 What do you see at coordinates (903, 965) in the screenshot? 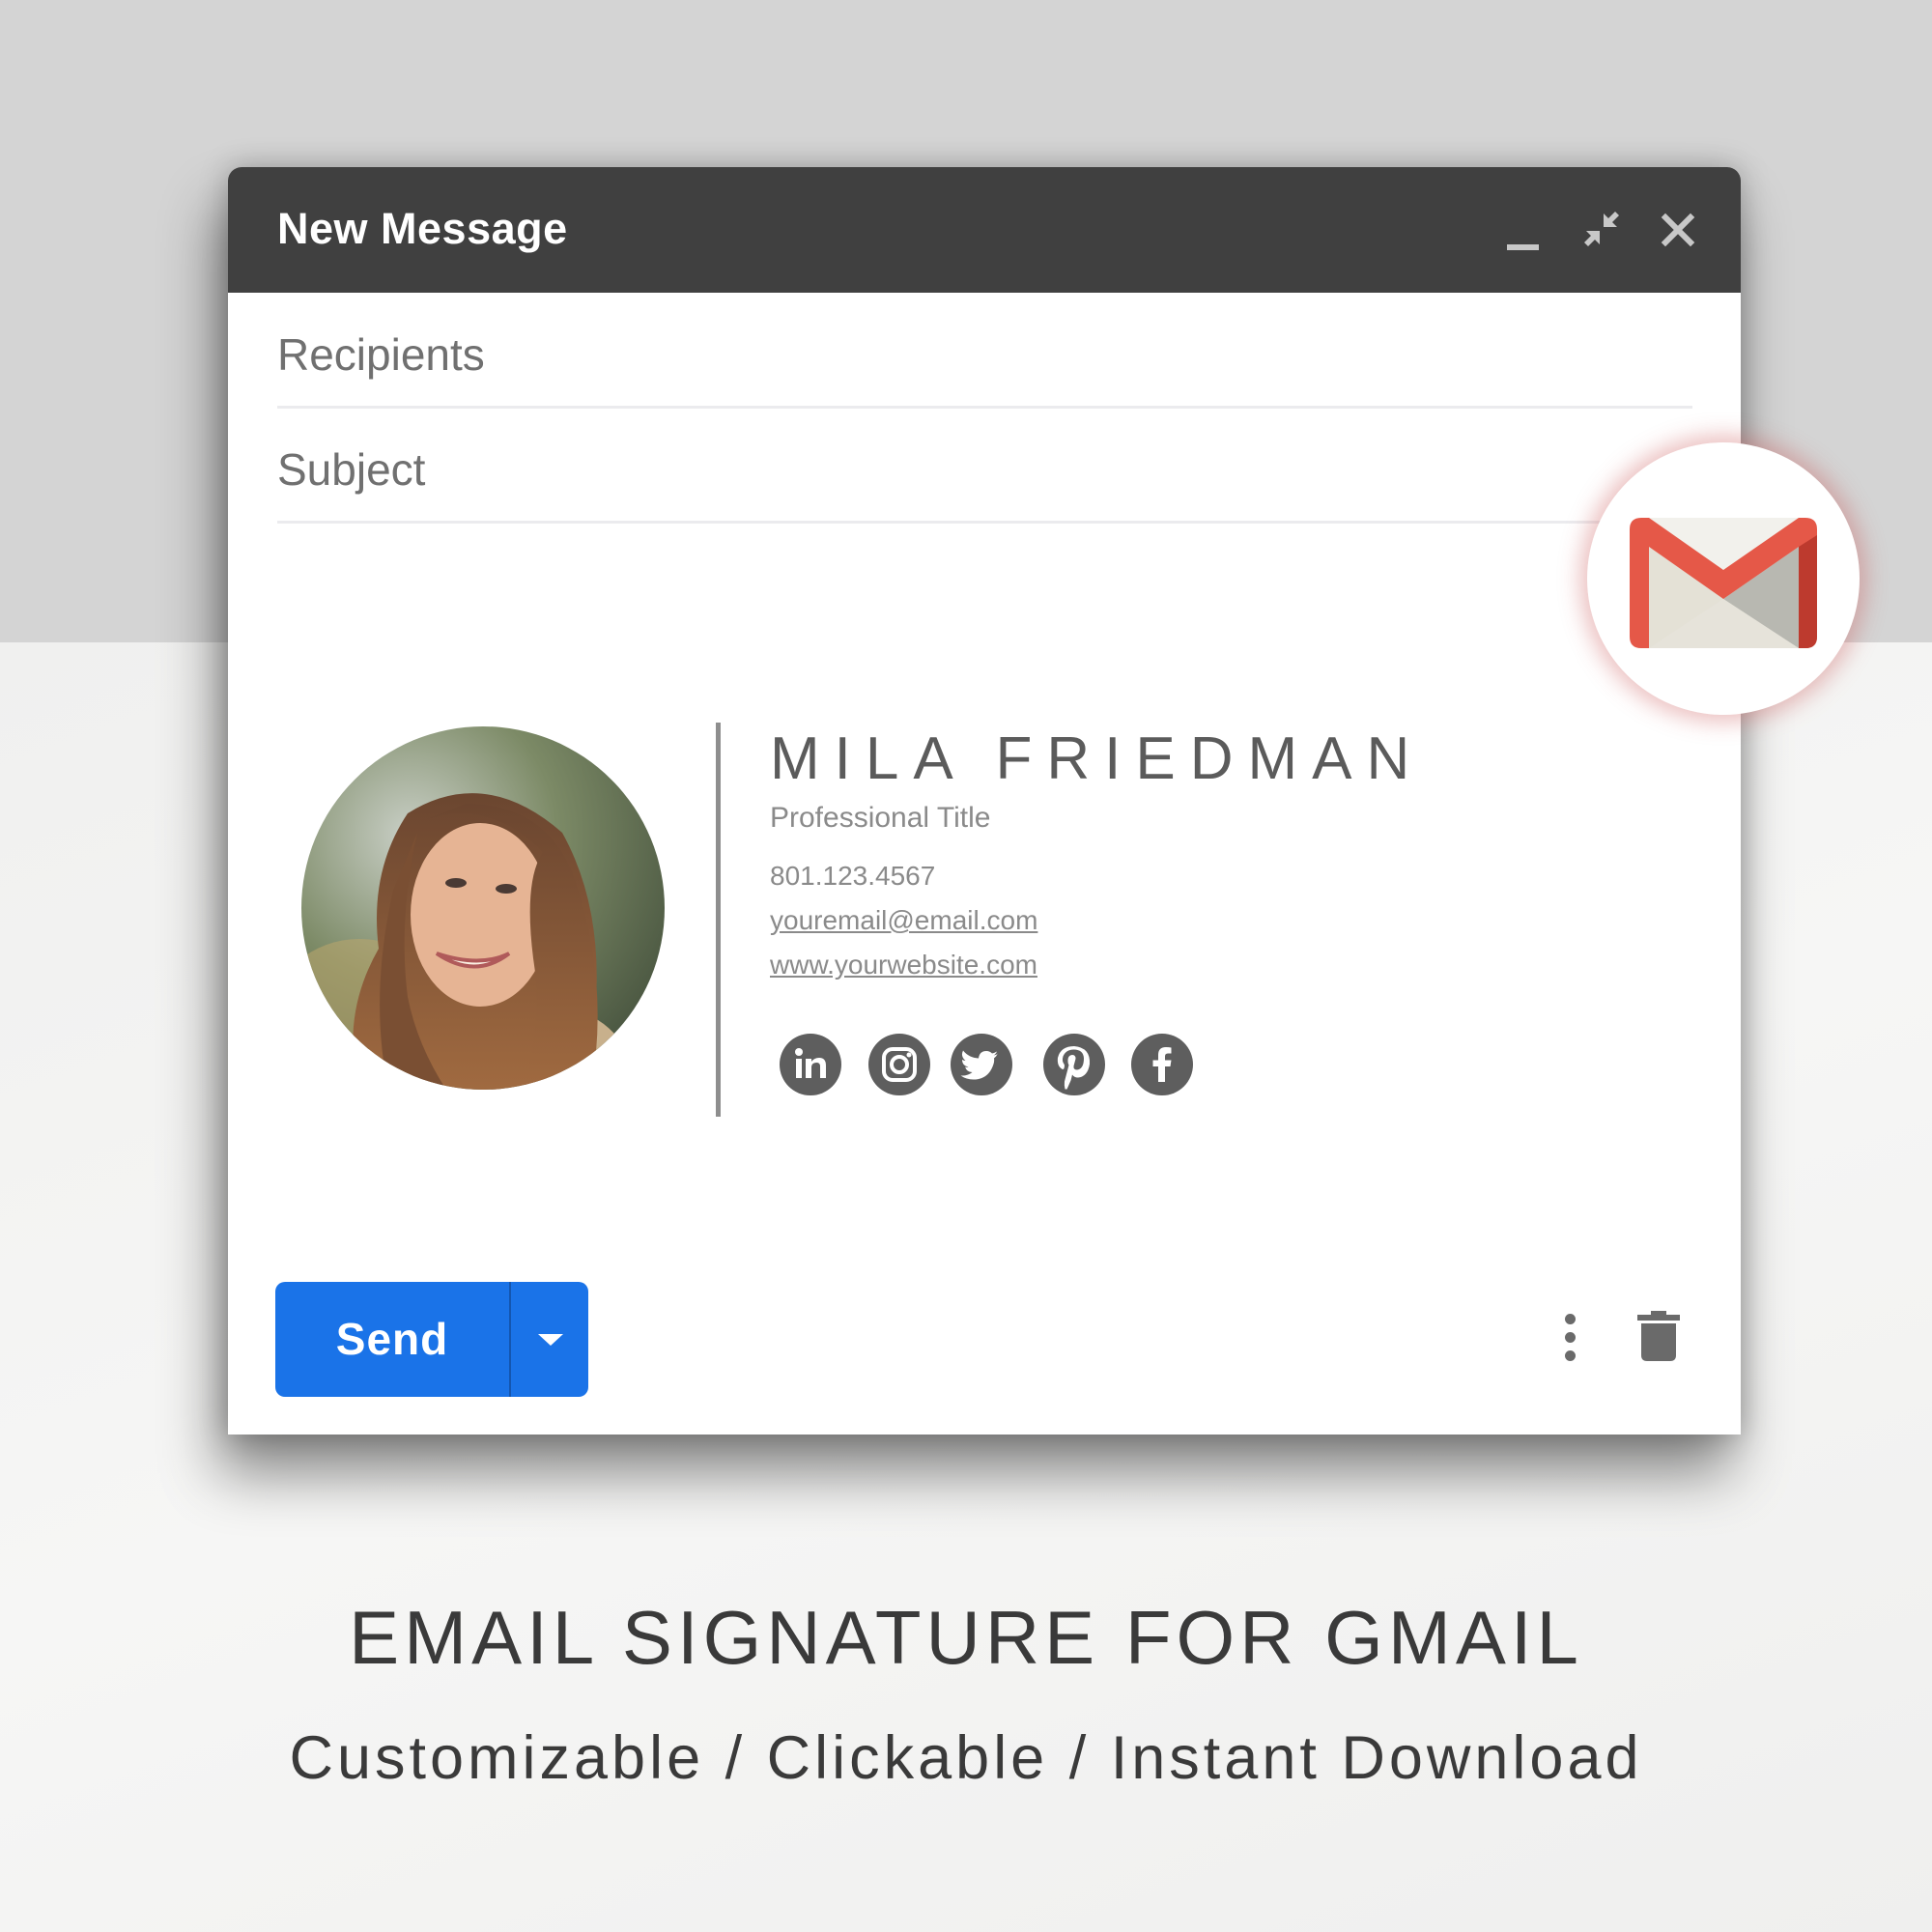
I see `signature-website-link: www.yourwebsite.com` at bounding box center [903, 965].